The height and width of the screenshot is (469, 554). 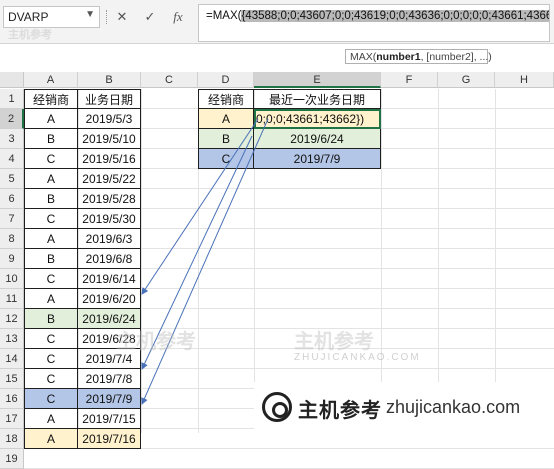 I want to click on watermark-cn: 主机参考, so click(x=340, y=411).